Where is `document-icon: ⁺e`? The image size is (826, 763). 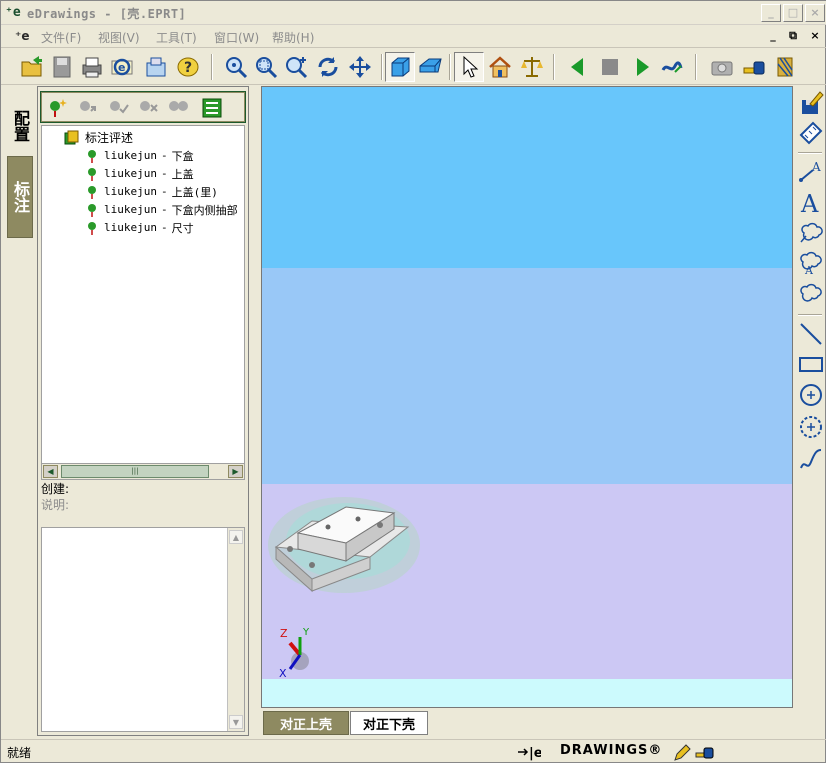
document-icon: ⁺e is located at coordinates (22, 36).